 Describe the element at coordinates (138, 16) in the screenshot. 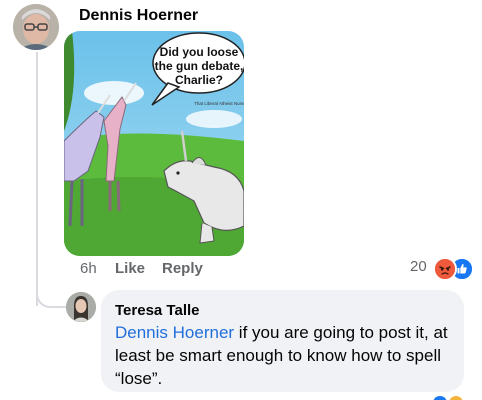

I see `post-author-name: Dennis Hoerner` at that location.